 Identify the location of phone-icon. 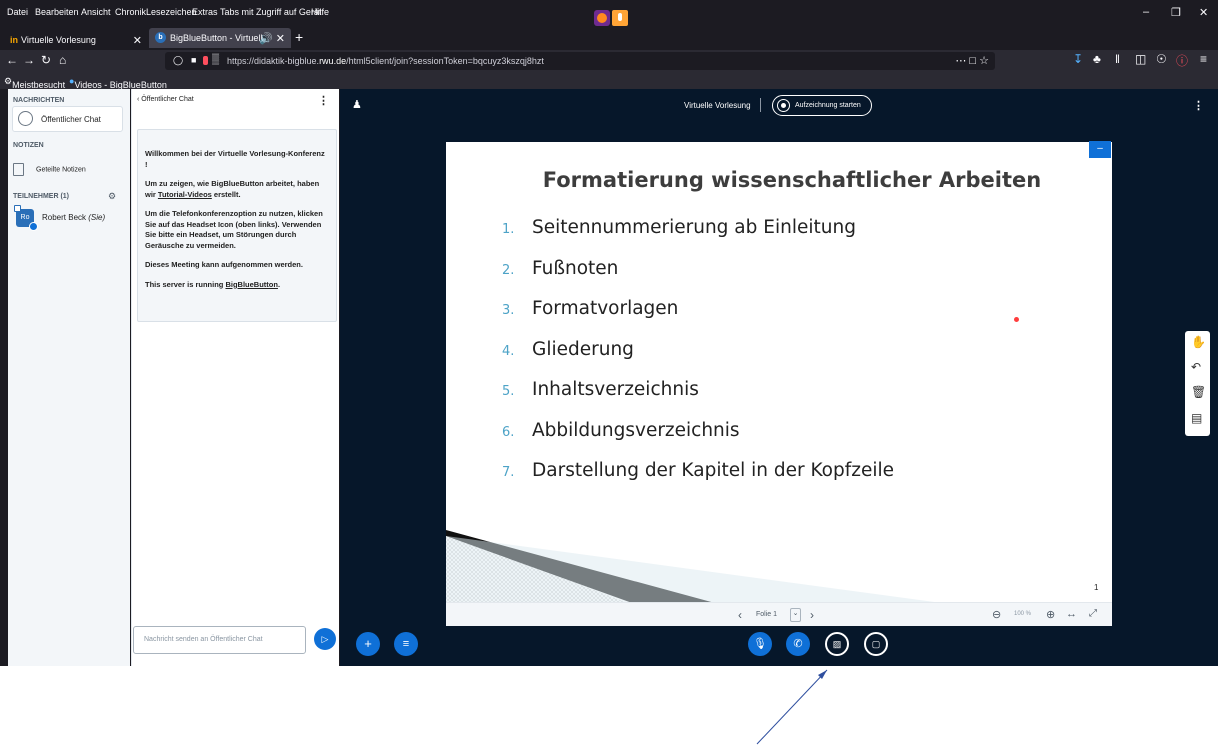
(33, 226).